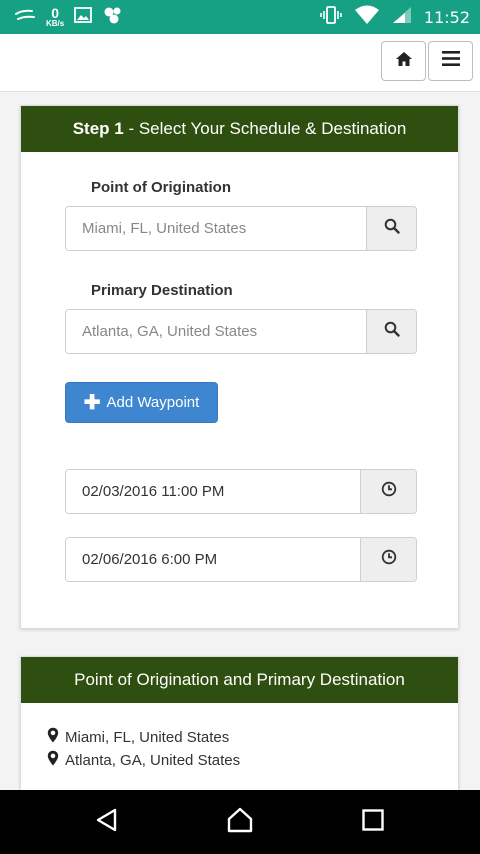 Image resolution: width=480 pixels, height=854 pixels. What do you see at coordinates (25, 17) in the screenshot?
I see `notification-icon` at bounding box center [25, 17].